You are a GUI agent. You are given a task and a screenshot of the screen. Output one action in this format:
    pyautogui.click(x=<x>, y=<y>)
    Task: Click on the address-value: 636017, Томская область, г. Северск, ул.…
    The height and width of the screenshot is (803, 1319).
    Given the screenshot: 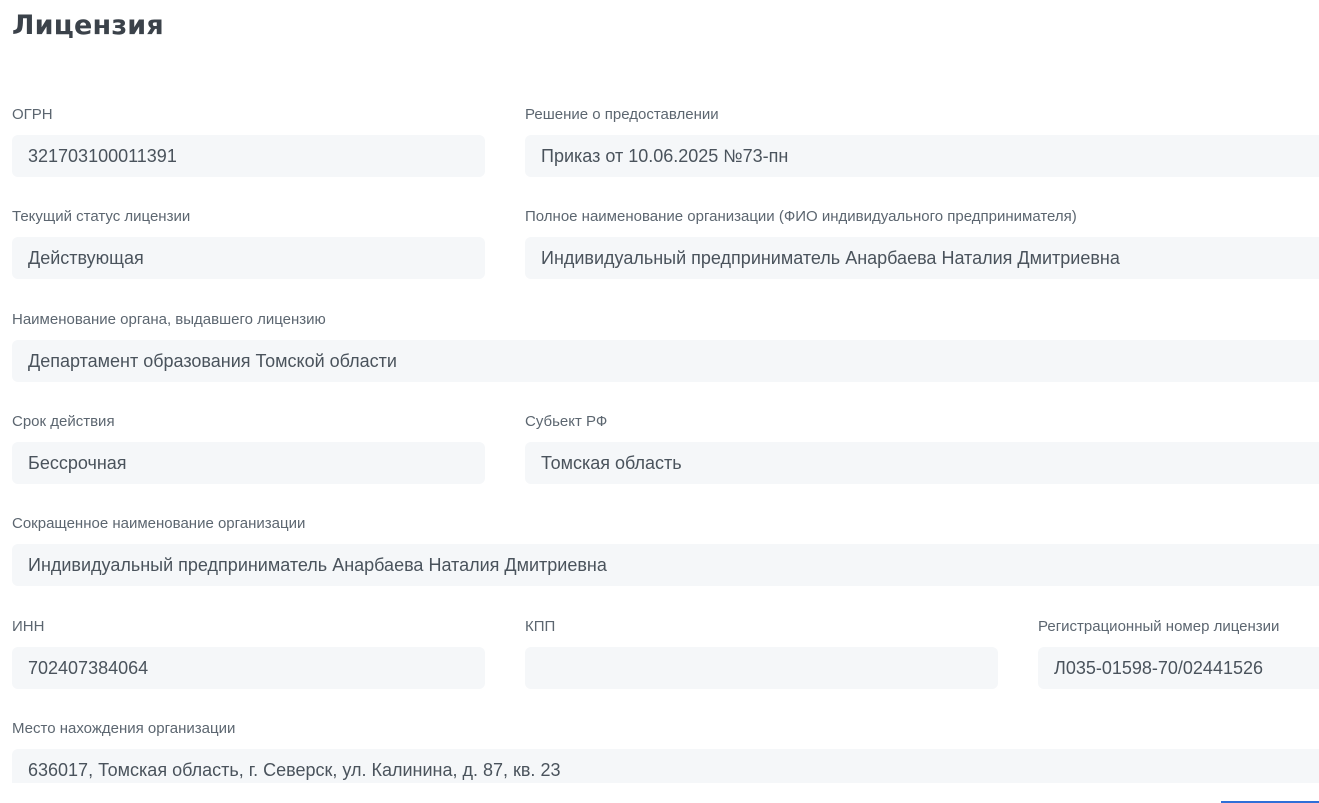 What is the action you would take?
    pyautogui.click(x=665, y=766)
    